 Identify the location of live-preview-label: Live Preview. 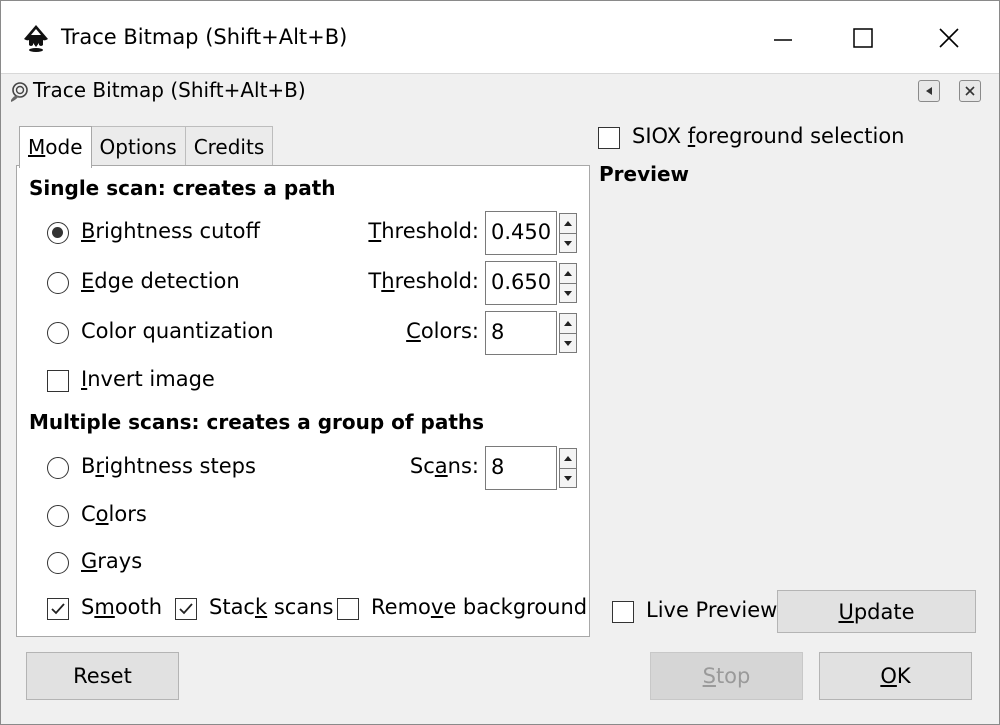
(711, 610).